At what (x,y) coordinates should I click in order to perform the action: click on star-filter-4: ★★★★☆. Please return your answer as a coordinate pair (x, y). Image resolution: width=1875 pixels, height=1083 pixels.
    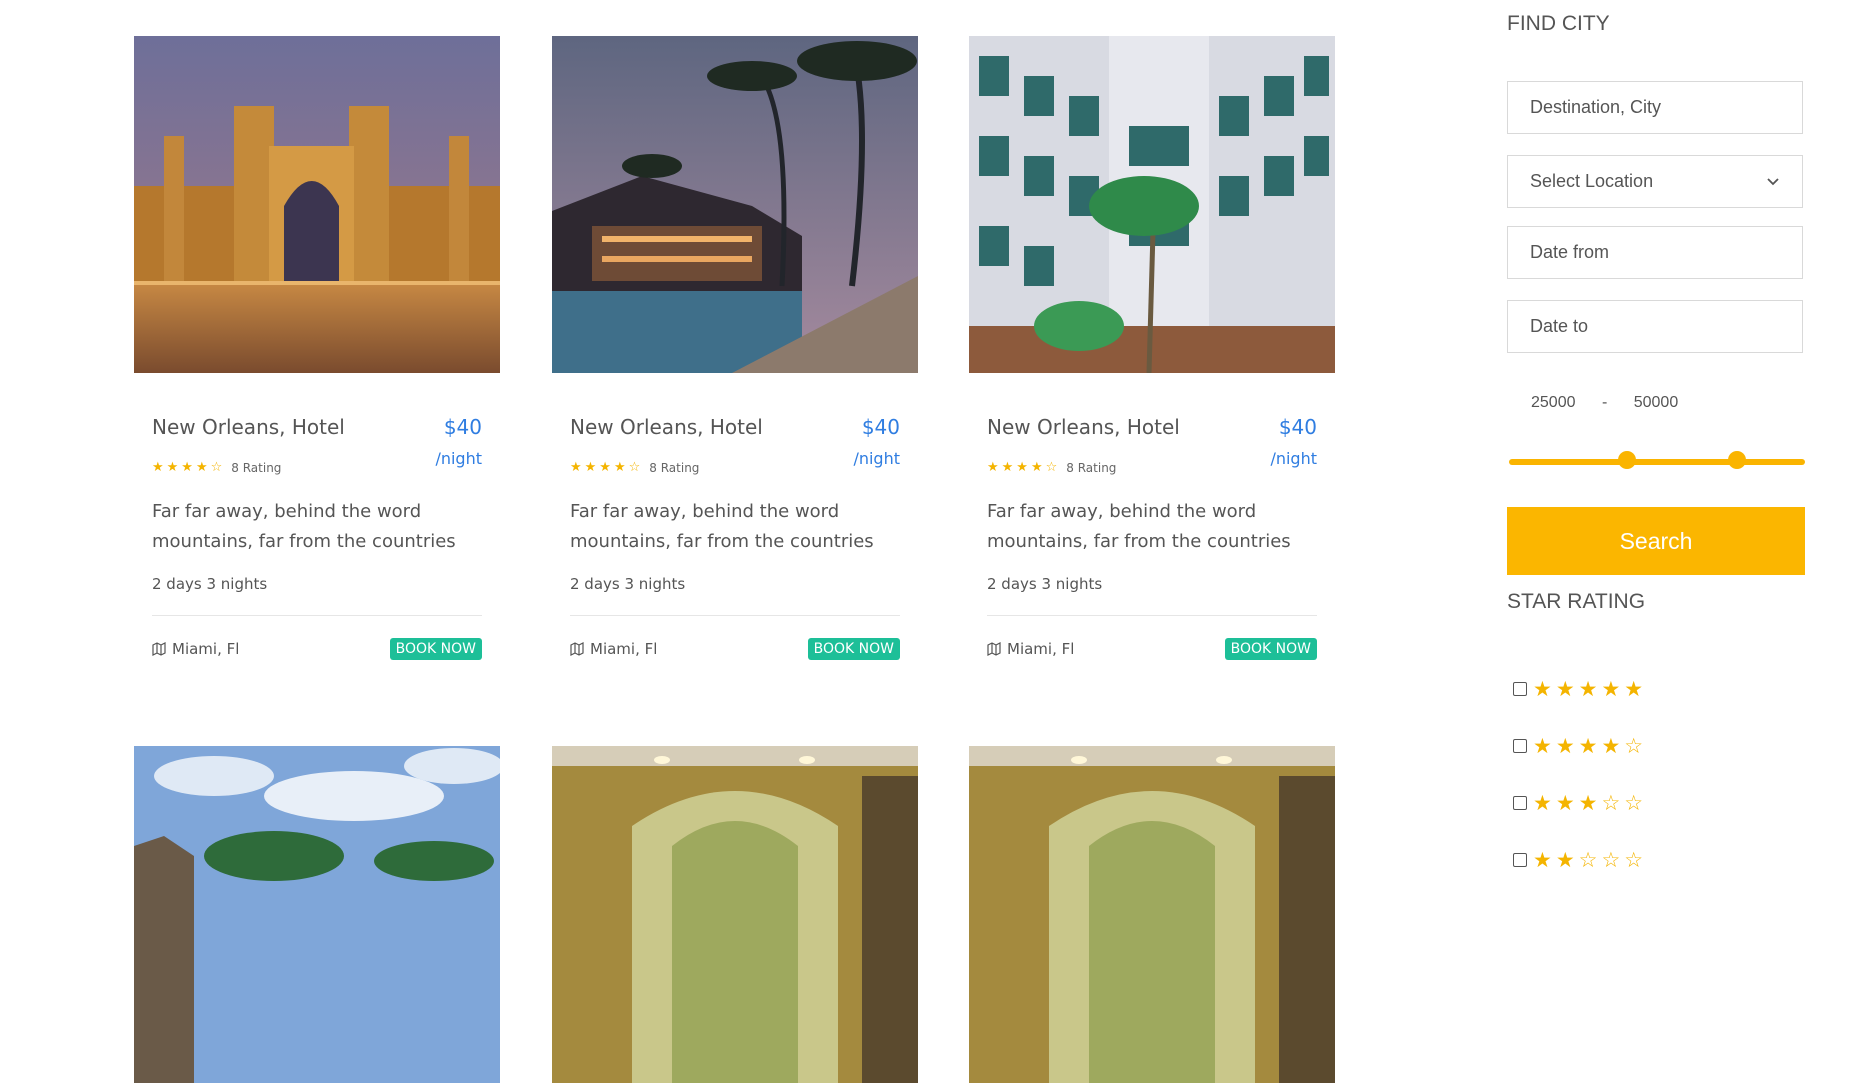
    Looking at the image, I should click on (1580, 746).